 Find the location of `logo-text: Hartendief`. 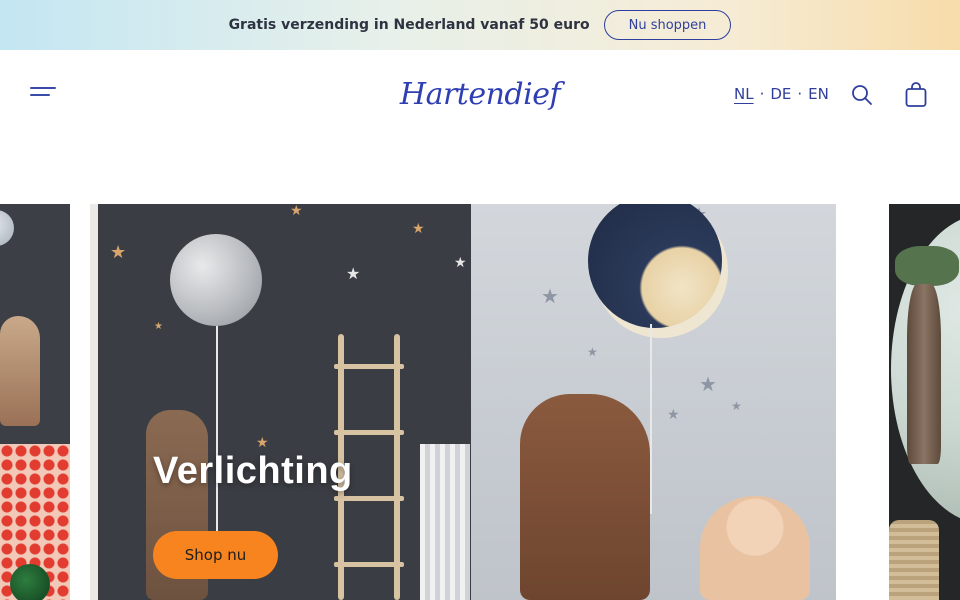

logo-text: Hartendief is located at coordinates (480, 94).